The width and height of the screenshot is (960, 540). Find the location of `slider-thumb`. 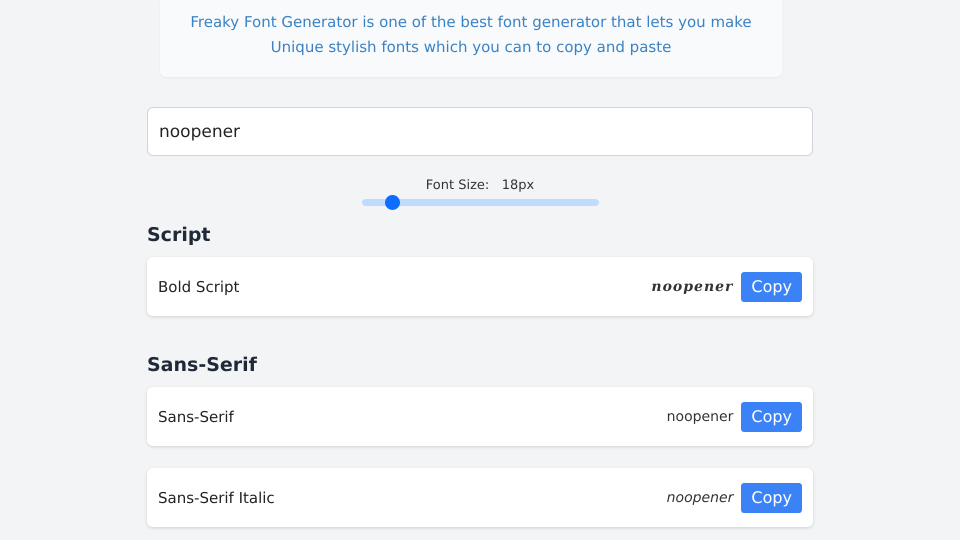

slider-thumb is located at coordinates (392, 202).